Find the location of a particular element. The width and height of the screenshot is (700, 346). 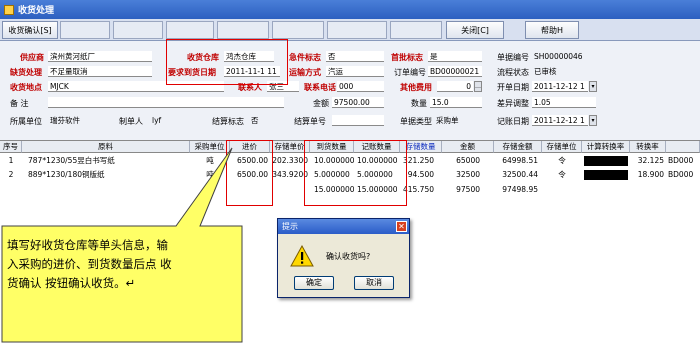

supplier-label: 供应商 is located at coordinates (32, 57).